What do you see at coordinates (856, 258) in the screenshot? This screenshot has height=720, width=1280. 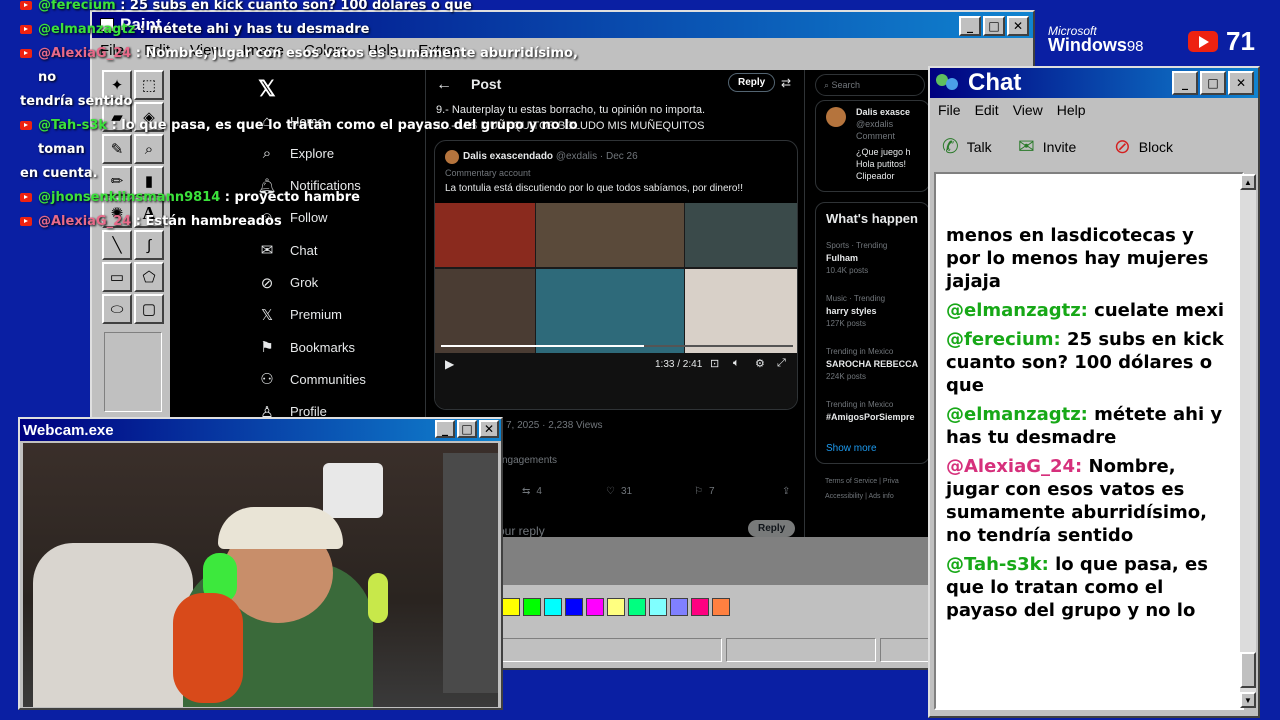 I see `trend-item: Sports · Trending Fulham 10.4K posts` at bounding box center [856, 258].